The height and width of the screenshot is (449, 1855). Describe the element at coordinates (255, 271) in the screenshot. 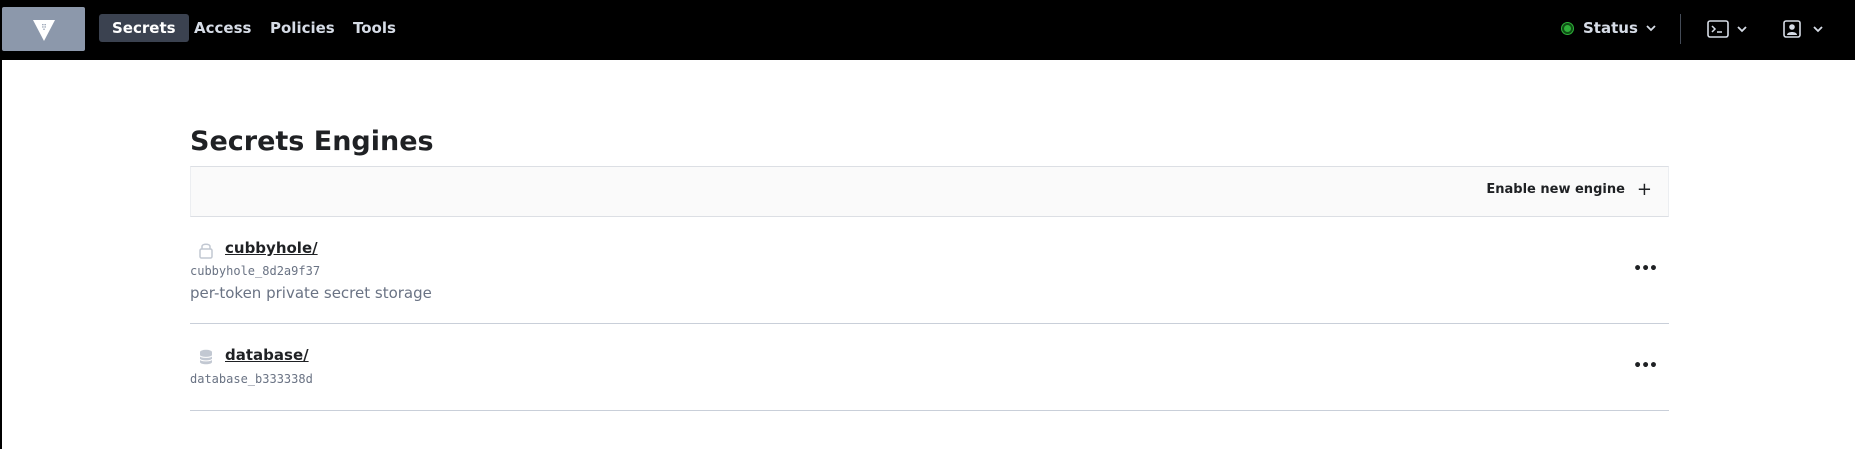

I see `engine-accessor: cubbyhole_8d2a9f37` at that location.